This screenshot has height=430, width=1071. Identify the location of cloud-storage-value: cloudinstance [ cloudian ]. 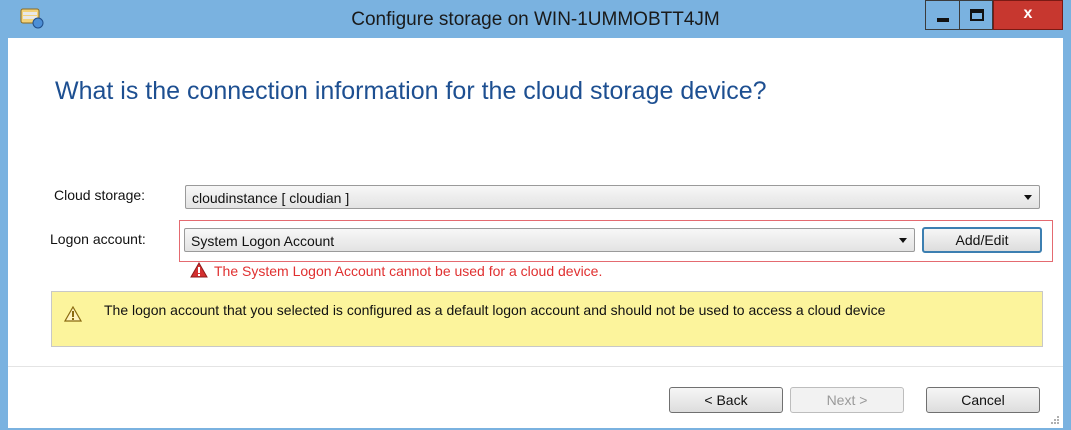
(271, 198).